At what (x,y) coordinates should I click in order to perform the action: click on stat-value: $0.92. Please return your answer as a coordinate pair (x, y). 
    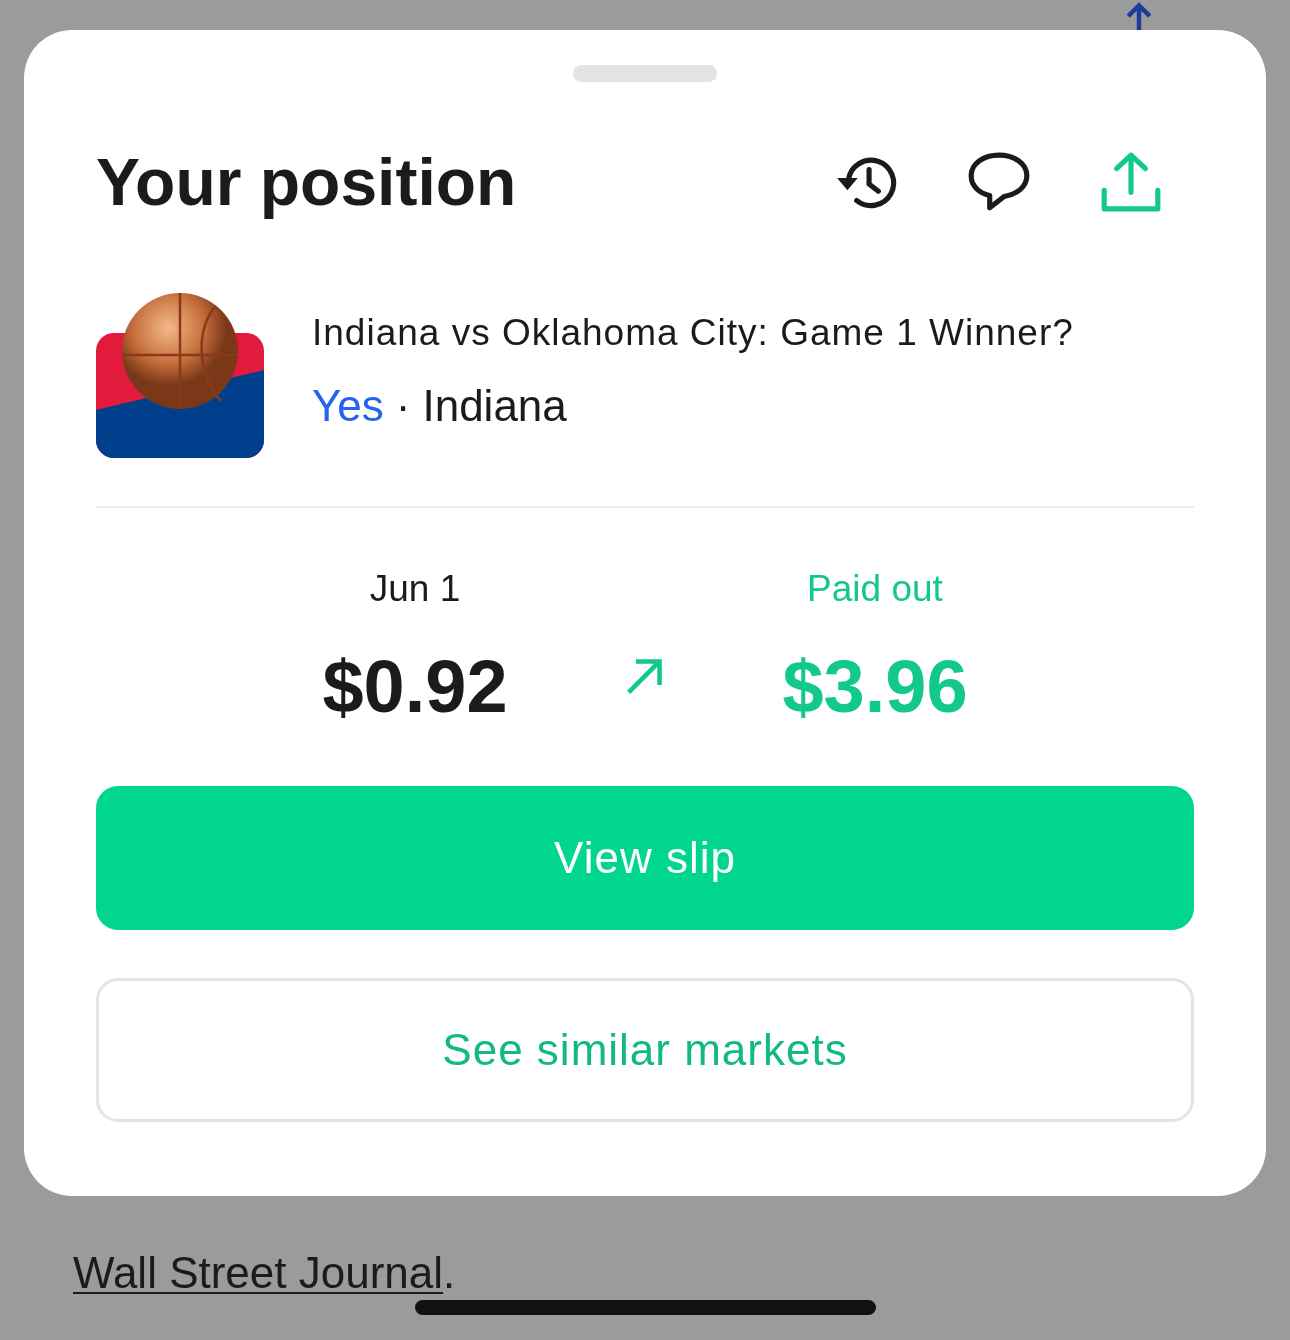
    Looking at the image, I should click on (415, 687).